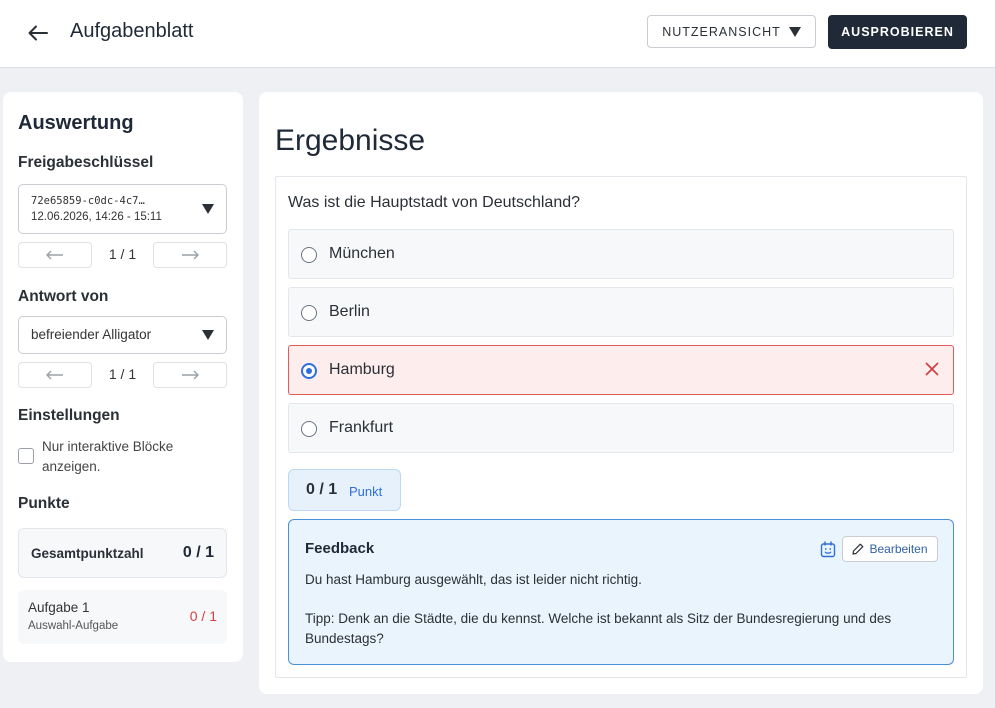 The height and width of the screenshot is (708, 995). Describe the element at coordinates (122, 617) in the screenshot. I see `task-item: Aufgabe 1 Auswahl-Aufgabe 0 / 1` at that location.